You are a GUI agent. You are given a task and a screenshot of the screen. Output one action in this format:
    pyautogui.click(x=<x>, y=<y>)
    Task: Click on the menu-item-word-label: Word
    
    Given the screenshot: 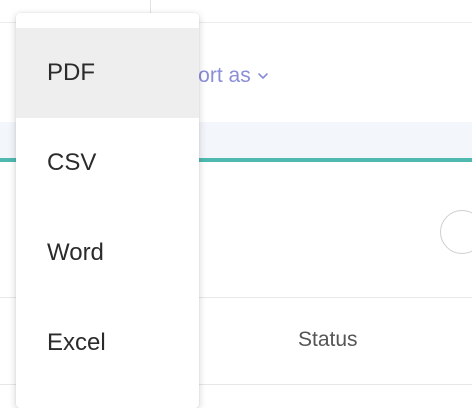 What is the action you would take?
    pyautogui.click(x=75, y=252)
    